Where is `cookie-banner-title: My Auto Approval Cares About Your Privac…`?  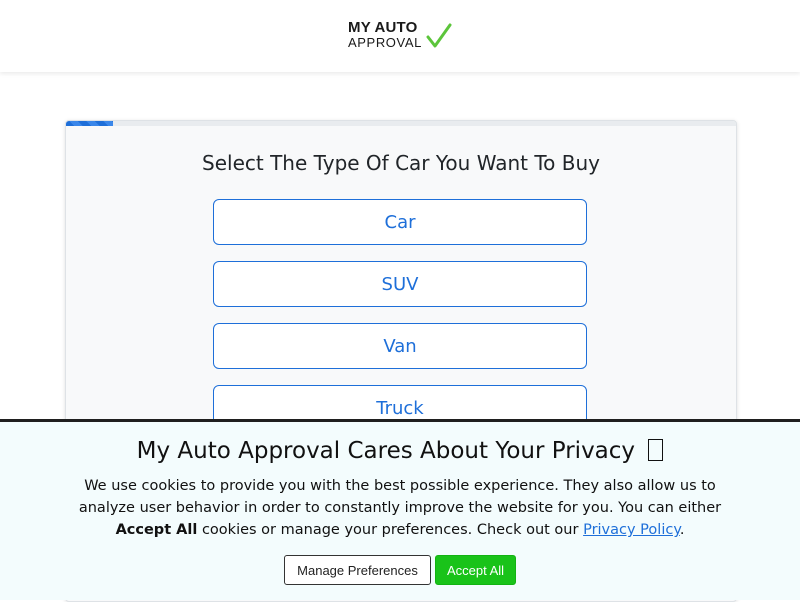 cookie-banner-title: My Auto Approval Cares About Your Privac… is located at coordinates (400, 451).